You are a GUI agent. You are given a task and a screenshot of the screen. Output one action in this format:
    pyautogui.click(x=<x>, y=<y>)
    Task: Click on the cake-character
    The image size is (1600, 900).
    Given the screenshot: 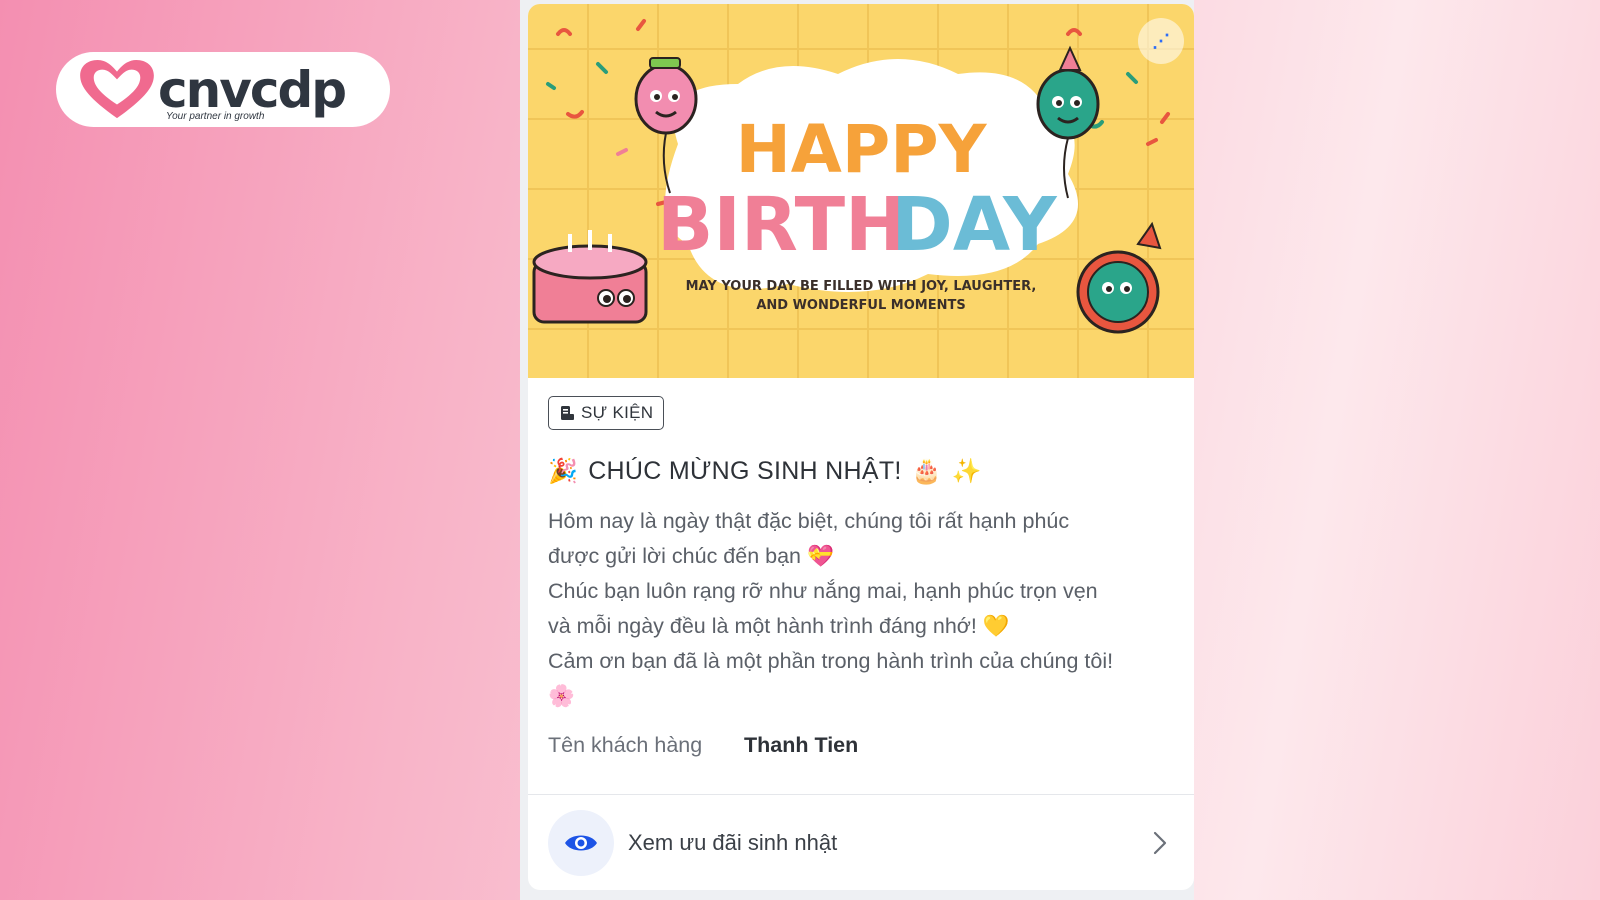 What is the action you would take?
    pyautogui.click(x=590, y=277)
    